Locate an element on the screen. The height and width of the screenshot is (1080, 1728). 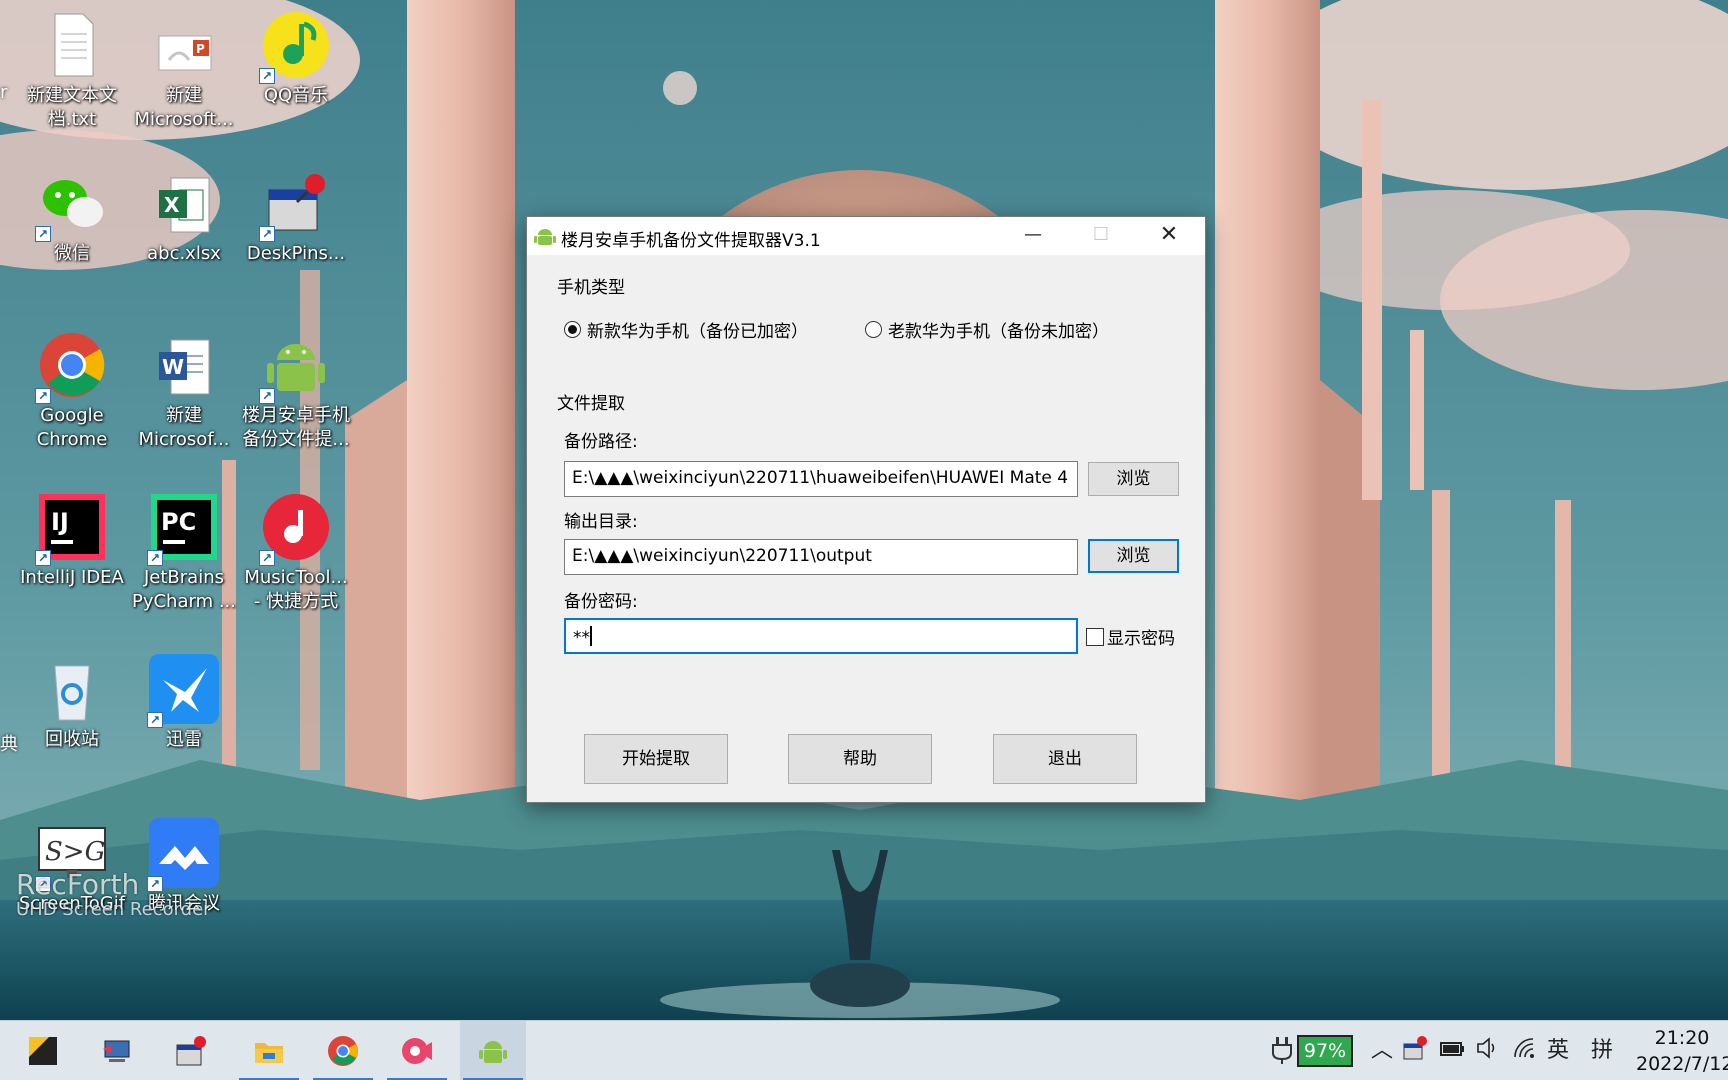
folder-icon is located at coordinates (269, 1051).